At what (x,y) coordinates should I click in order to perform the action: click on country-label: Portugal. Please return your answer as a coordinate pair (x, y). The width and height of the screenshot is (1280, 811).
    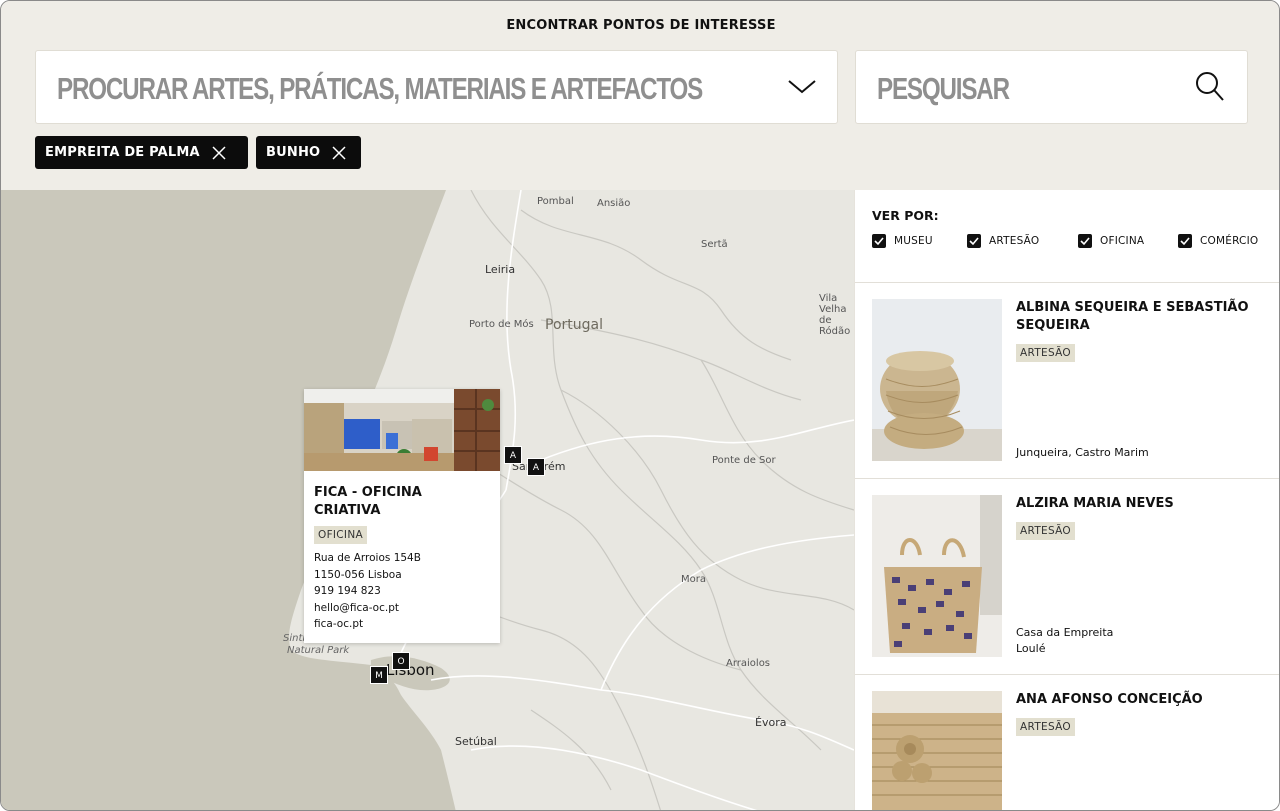
    Looking at the image, I should click on (574, 325).